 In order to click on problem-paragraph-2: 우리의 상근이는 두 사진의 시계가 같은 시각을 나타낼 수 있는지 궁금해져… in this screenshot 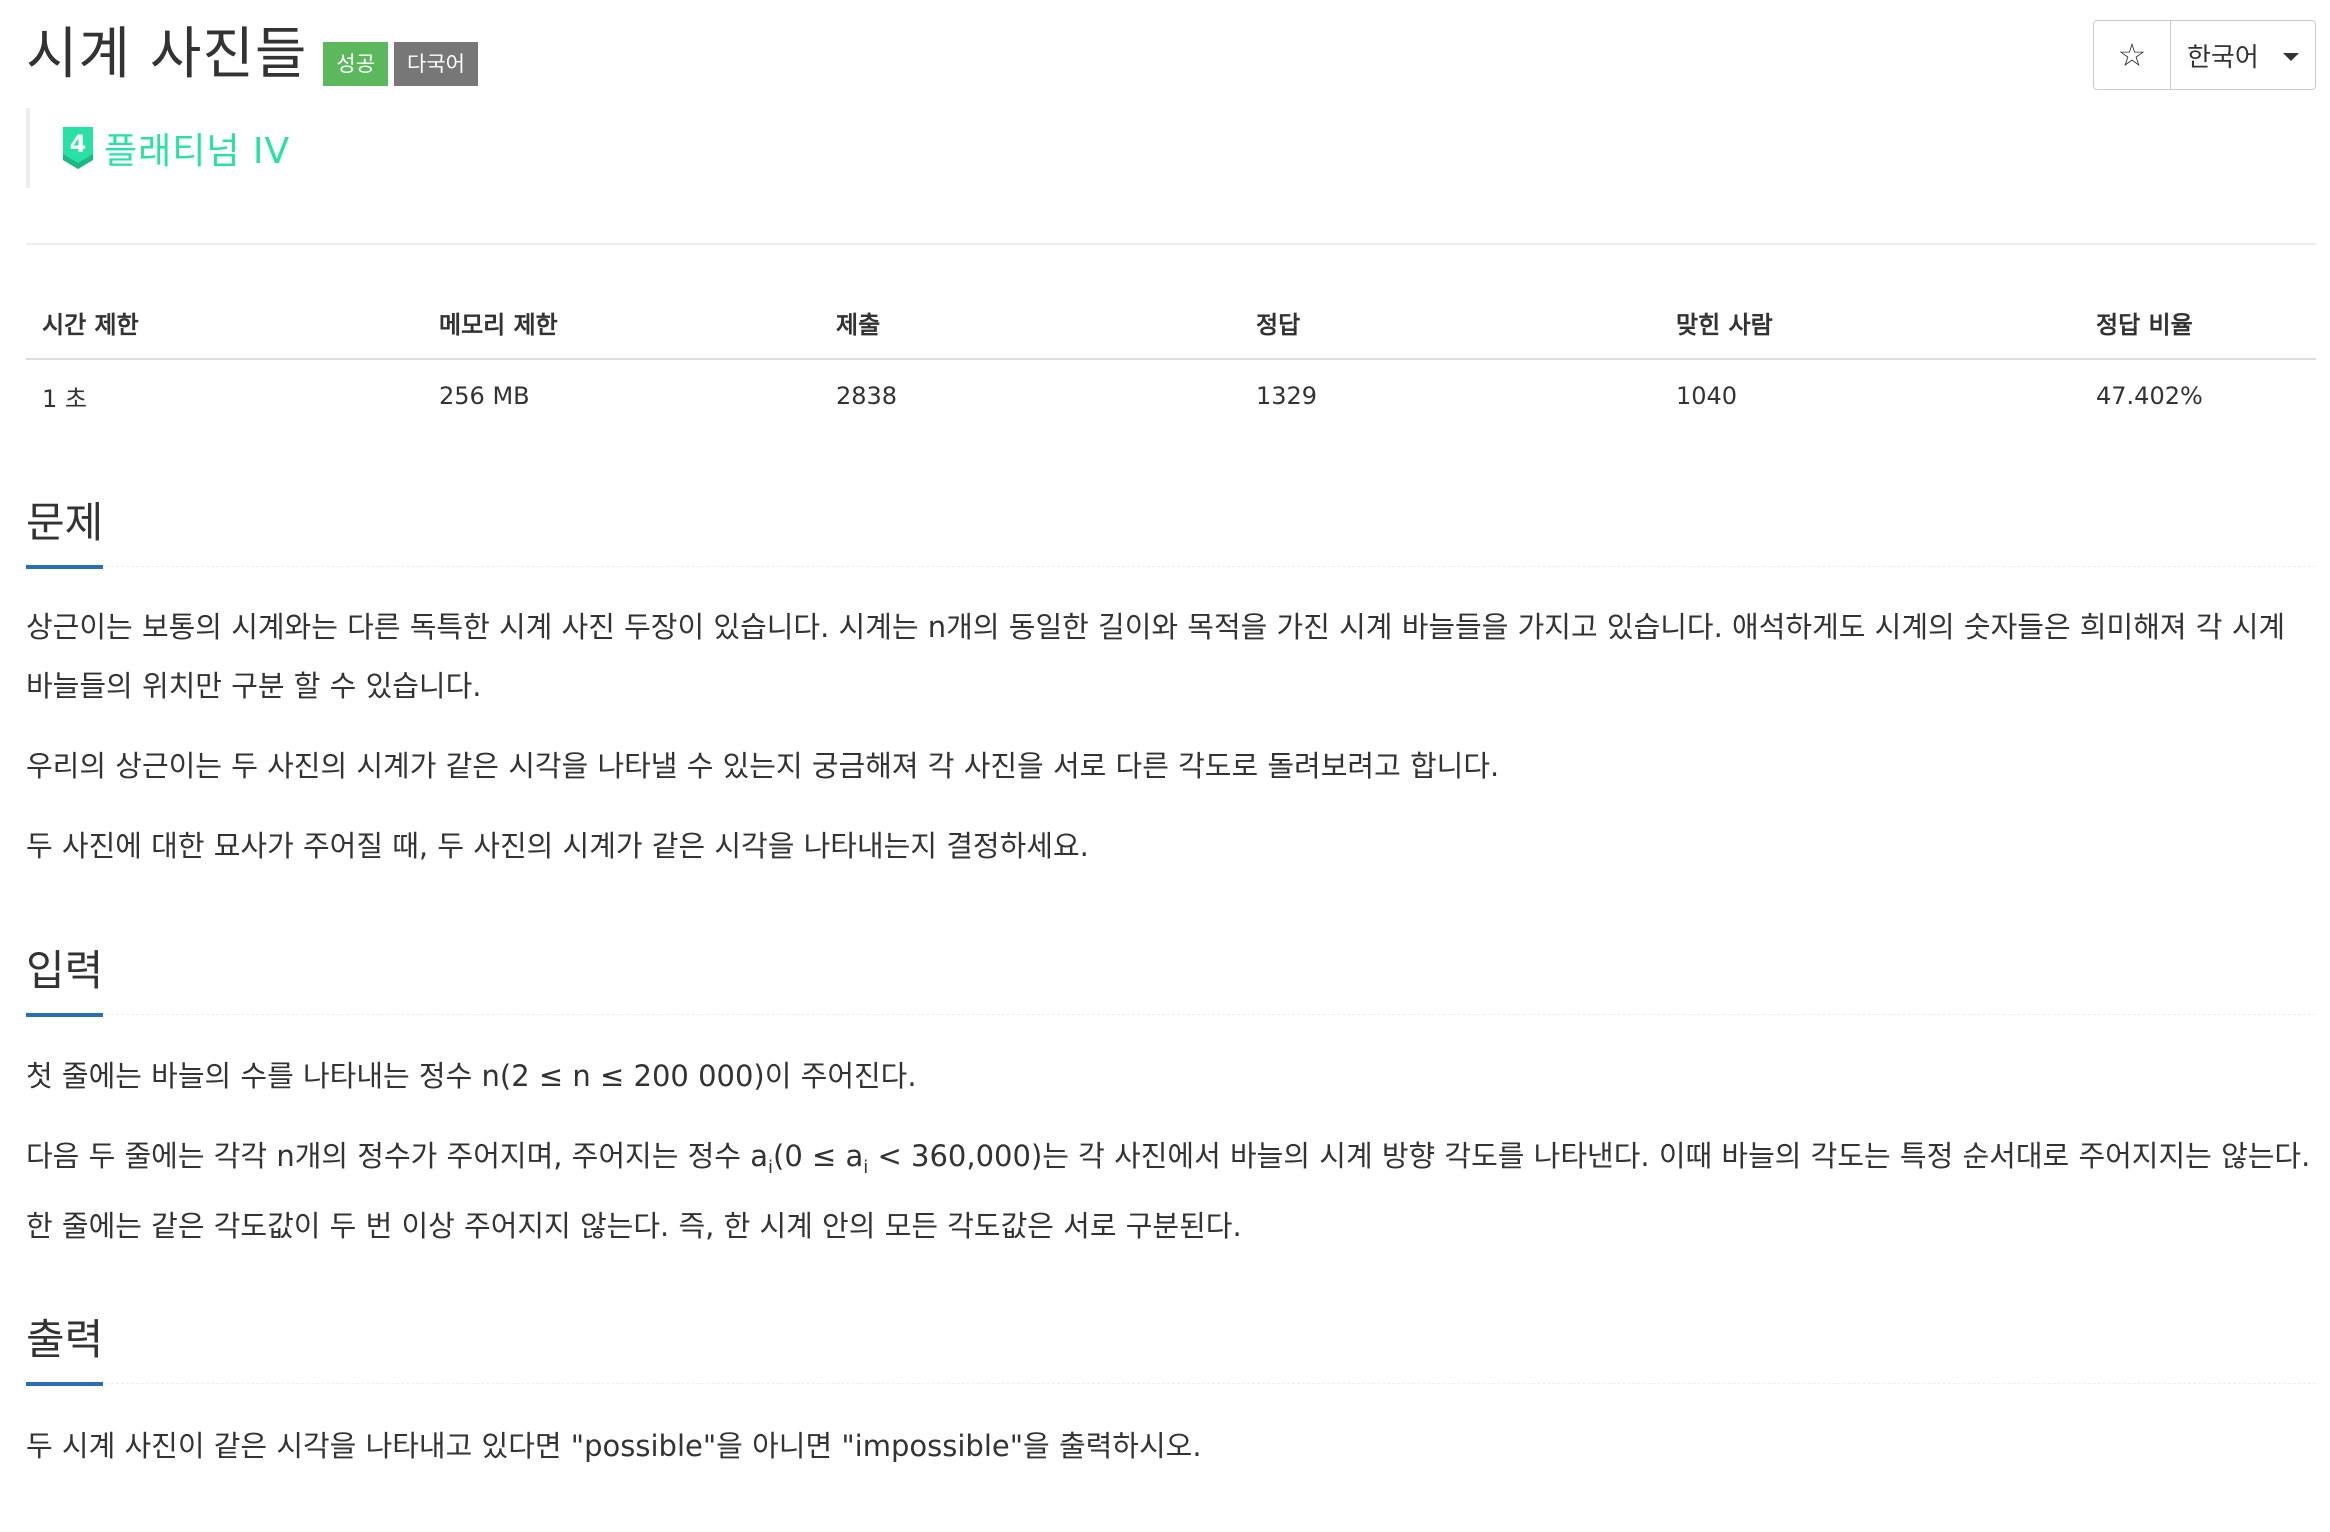, I will do `click(763, 766)`.